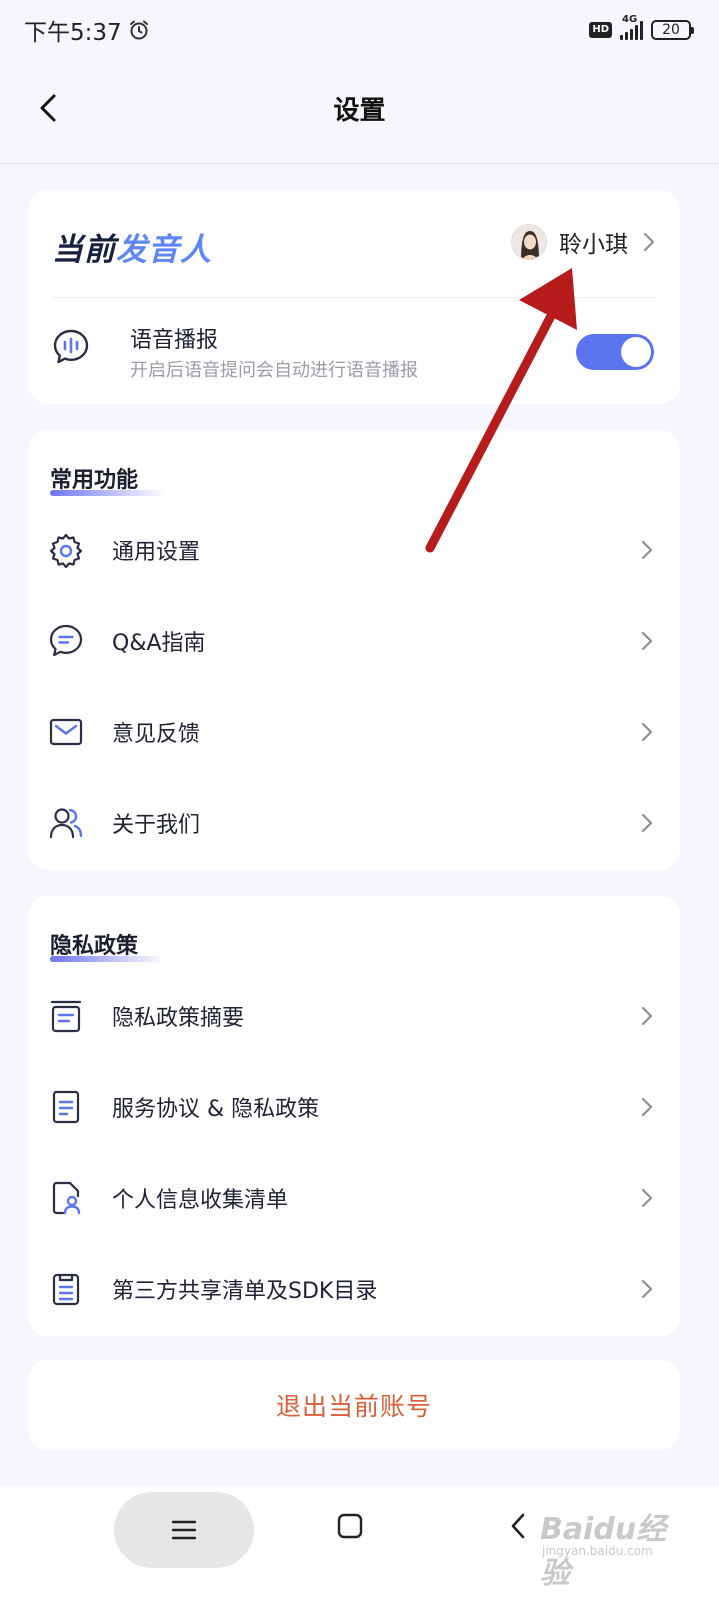  I want to click on watermark-sub: jingyan.baidu.com, so click(597, 1551).